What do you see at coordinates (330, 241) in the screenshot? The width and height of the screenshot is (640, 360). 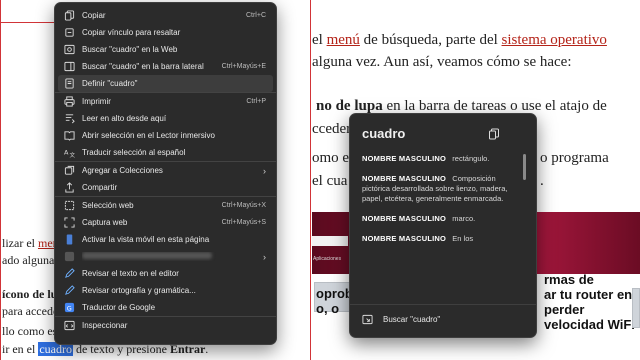 I see `band-input` at bounding box center [330, 241].